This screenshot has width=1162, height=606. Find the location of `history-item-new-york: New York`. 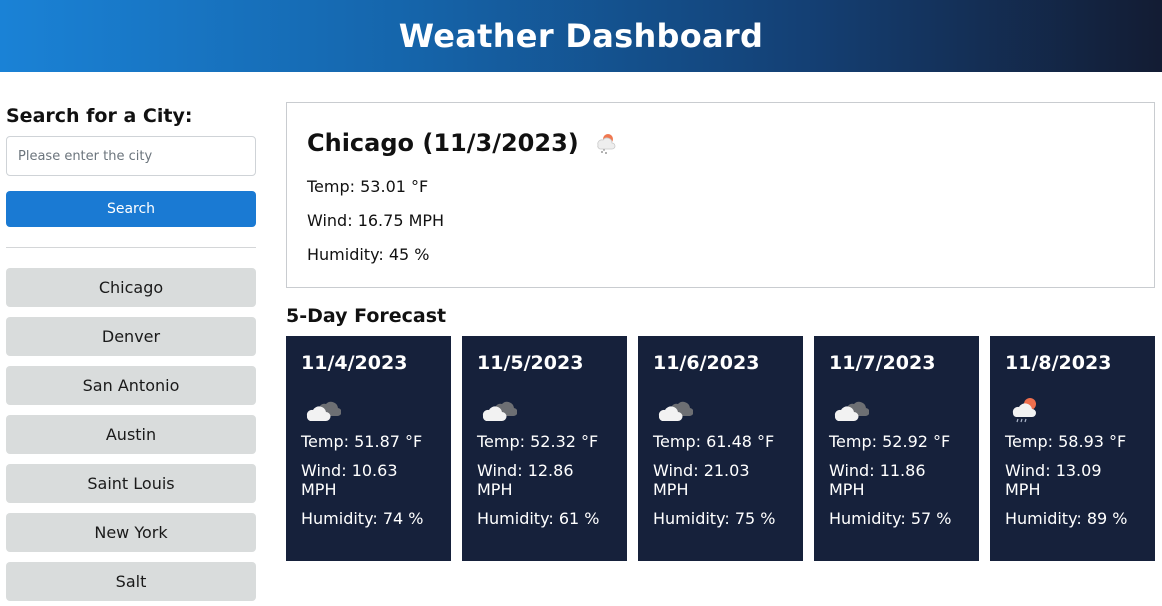

history-item-new-york: New York is located at coordinates (131, 532).